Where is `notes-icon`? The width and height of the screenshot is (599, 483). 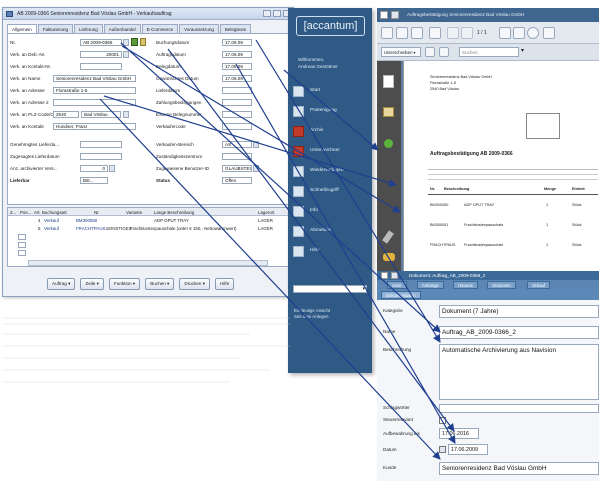
notes-icon is located at coordinates (143, 42).